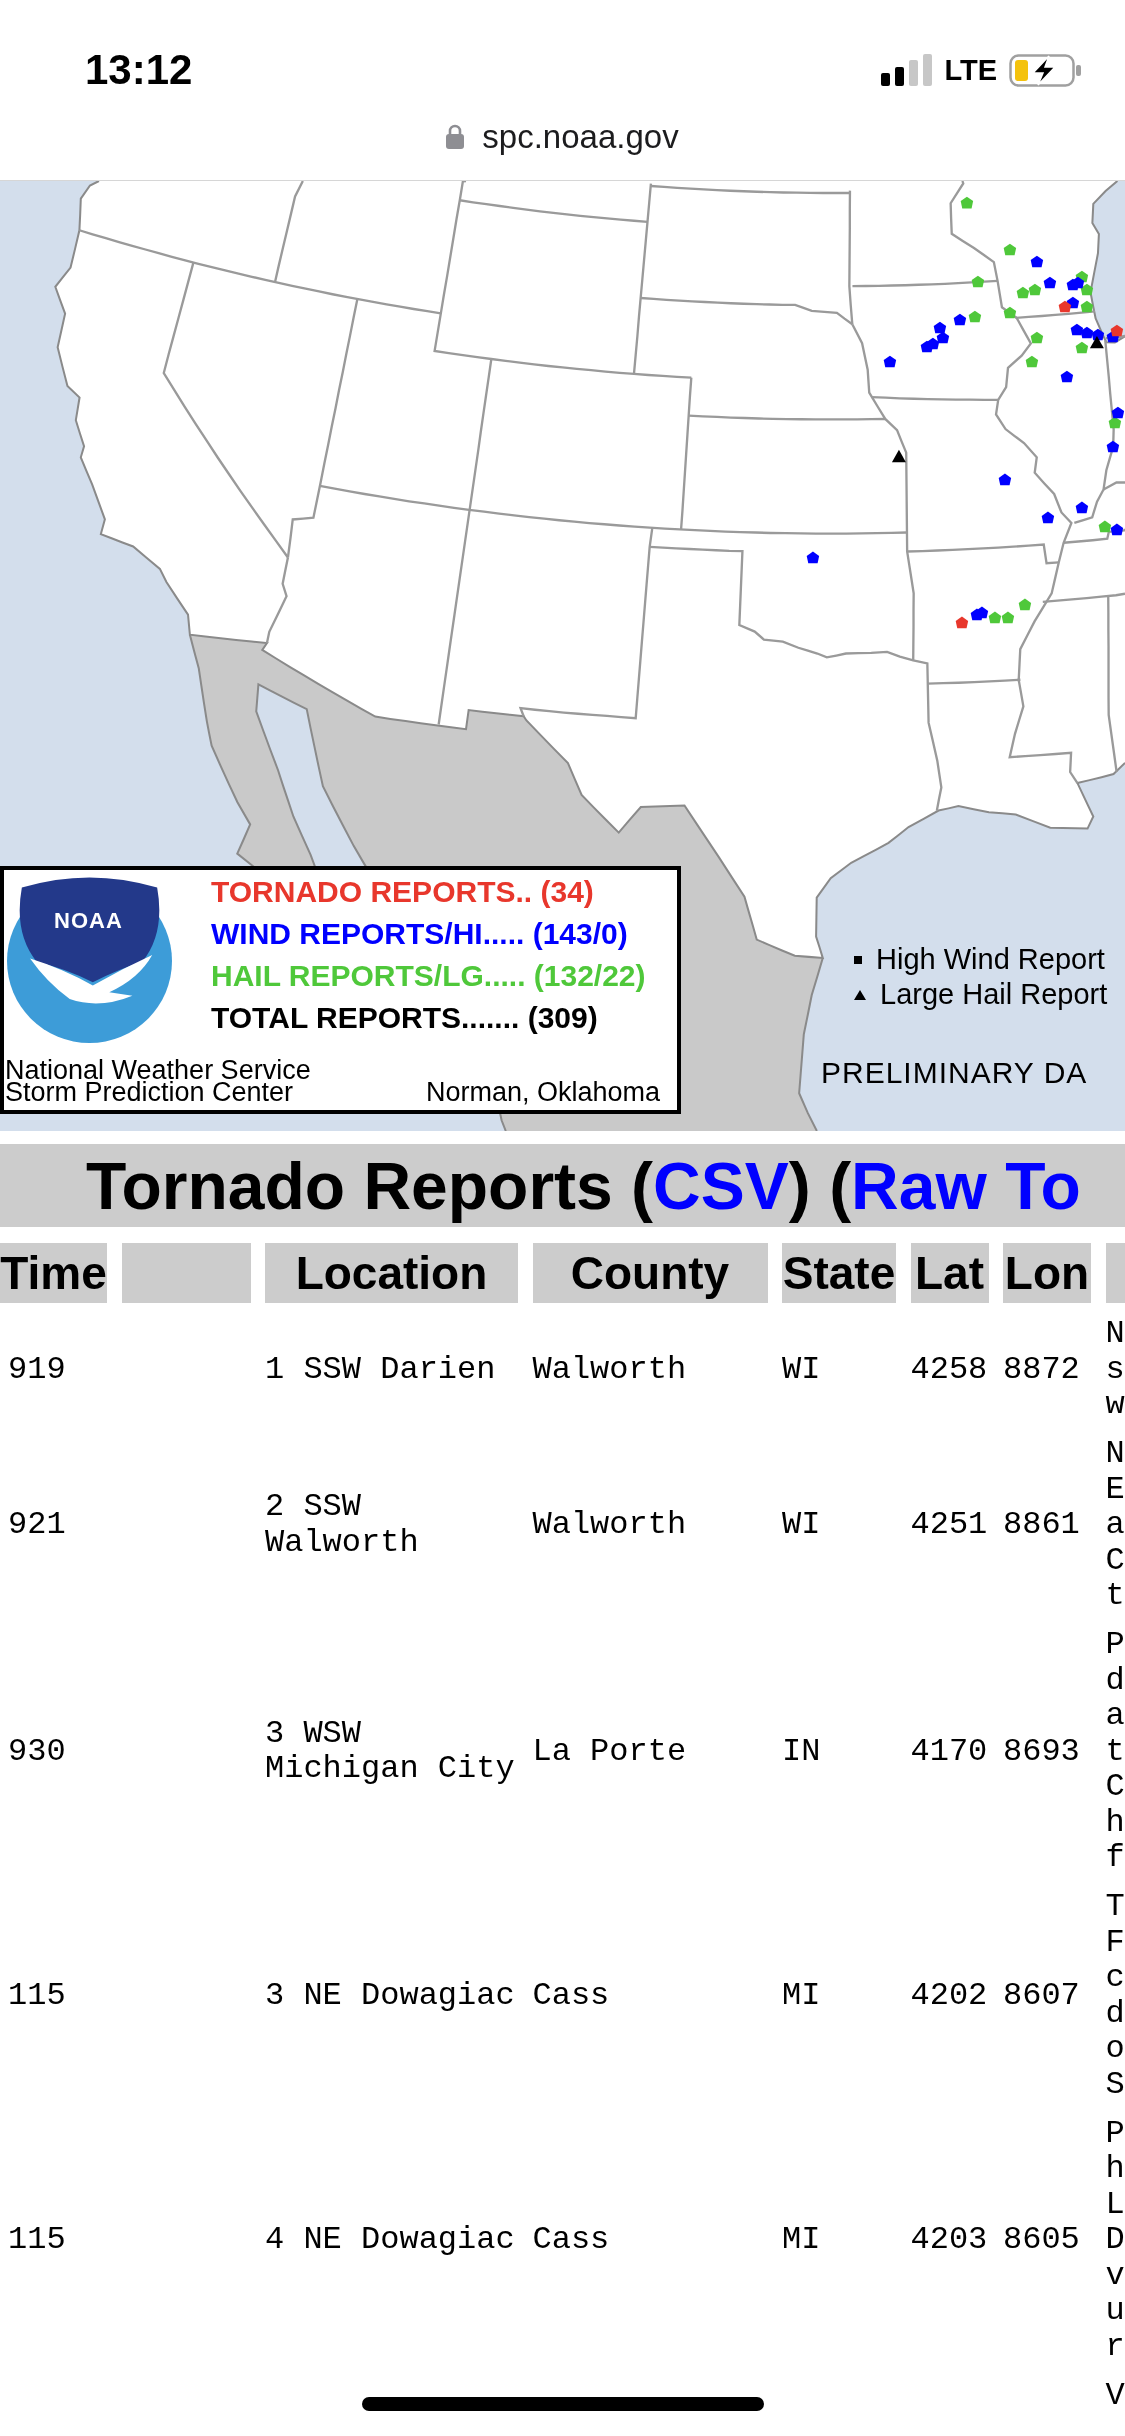 The image size is (1125, 2436). I want to click on table-cell: 8693, so click(1041, 1751).